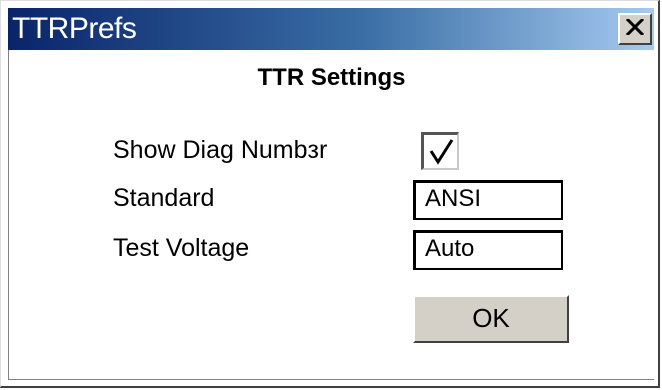 The height and width of the screenshot is (390, 662). What do you see at coordinates (491, 319) in the screenshot?
I see `ok-button: OK` at bounding box center [491, 319].